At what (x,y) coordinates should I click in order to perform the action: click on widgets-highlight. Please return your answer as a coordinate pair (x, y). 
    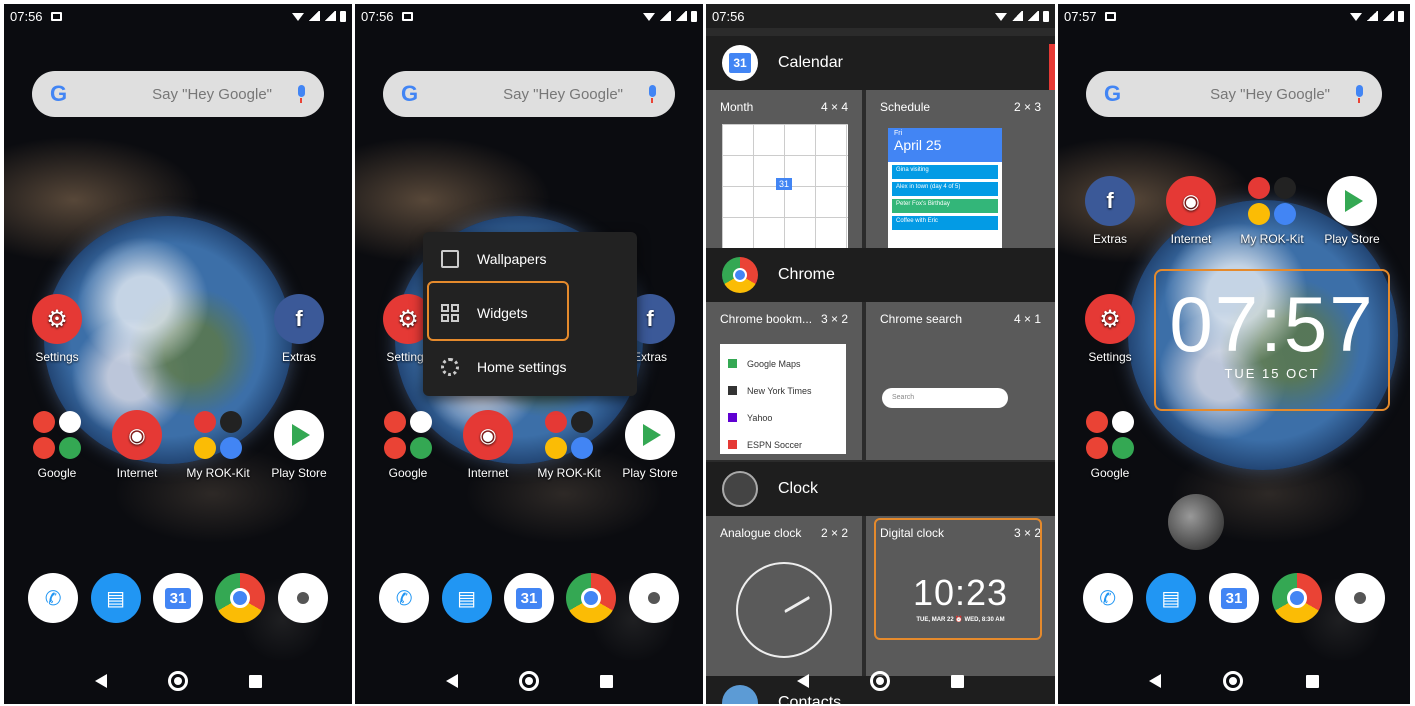
    Looking at the image, I should click on (498, 311).